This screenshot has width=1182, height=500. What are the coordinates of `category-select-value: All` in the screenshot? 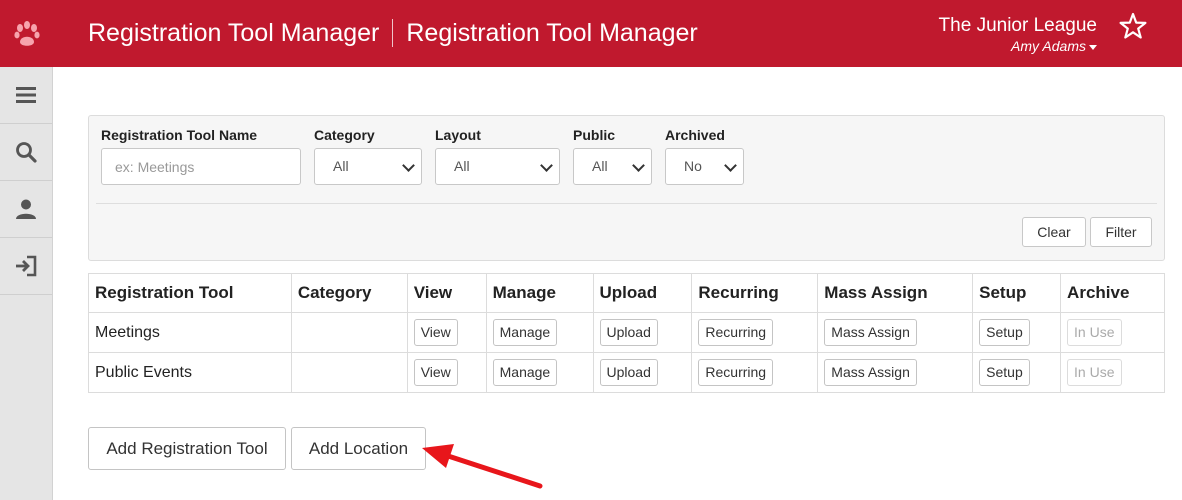 It's located at (341, 166).